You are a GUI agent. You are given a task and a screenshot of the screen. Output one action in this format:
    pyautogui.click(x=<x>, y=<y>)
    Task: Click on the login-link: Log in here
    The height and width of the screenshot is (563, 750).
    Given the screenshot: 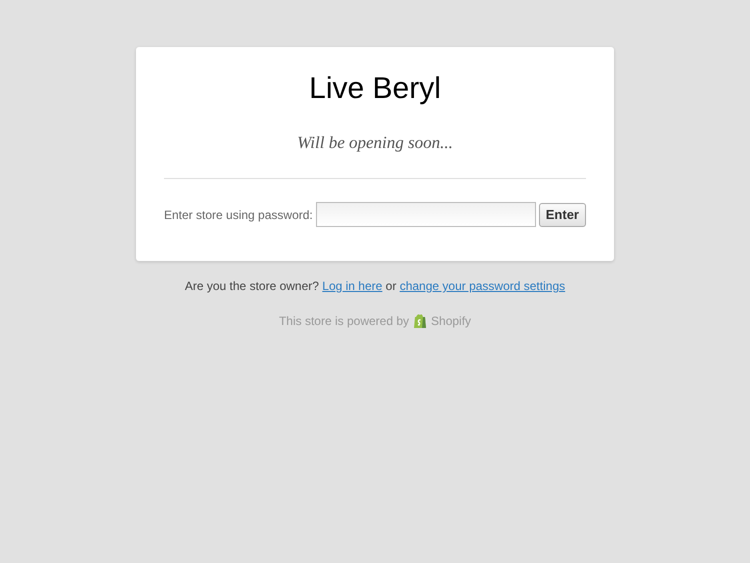 What is the action you would take?
    pyautogui.click(x=352, y=286)
    